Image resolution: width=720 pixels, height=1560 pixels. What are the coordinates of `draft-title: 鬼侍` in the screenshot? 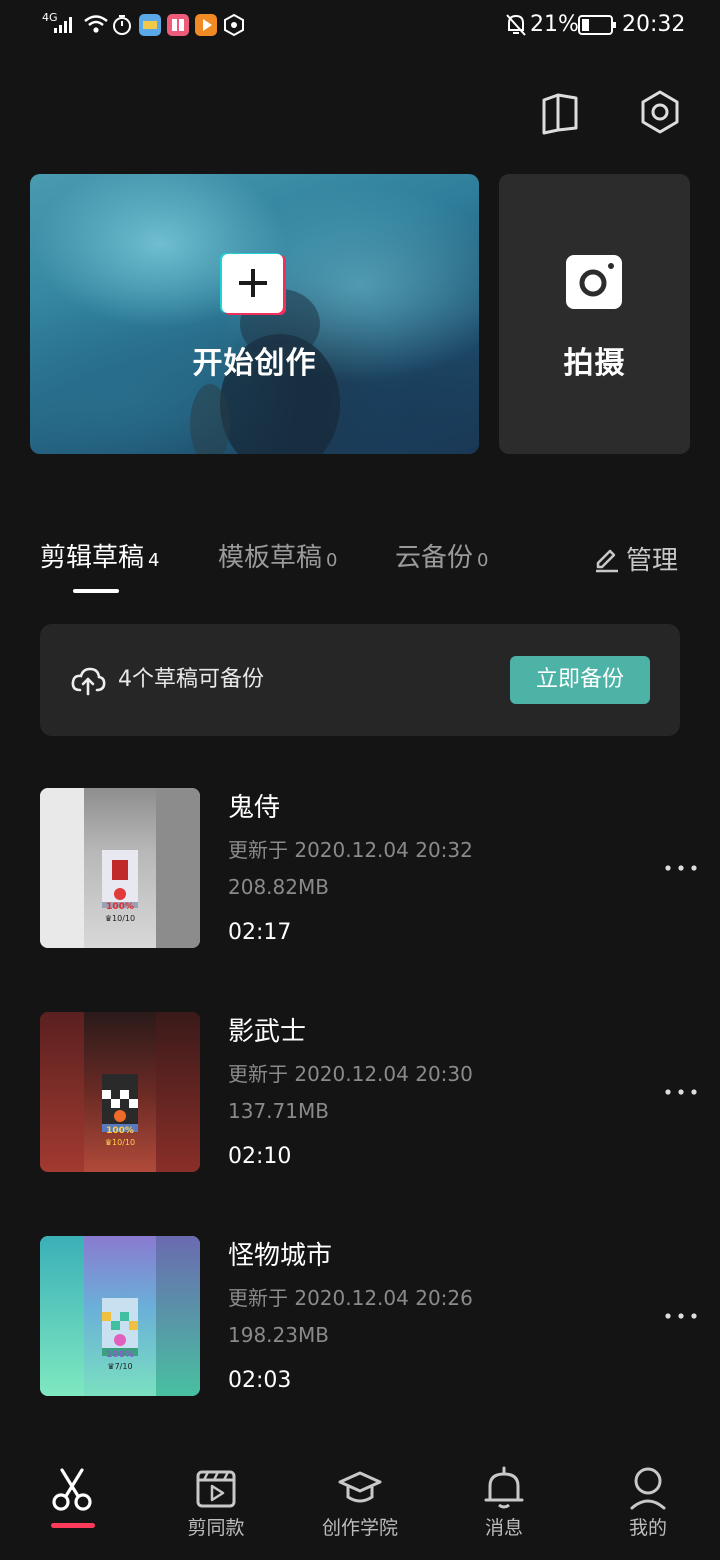 It's located at (254, 808).